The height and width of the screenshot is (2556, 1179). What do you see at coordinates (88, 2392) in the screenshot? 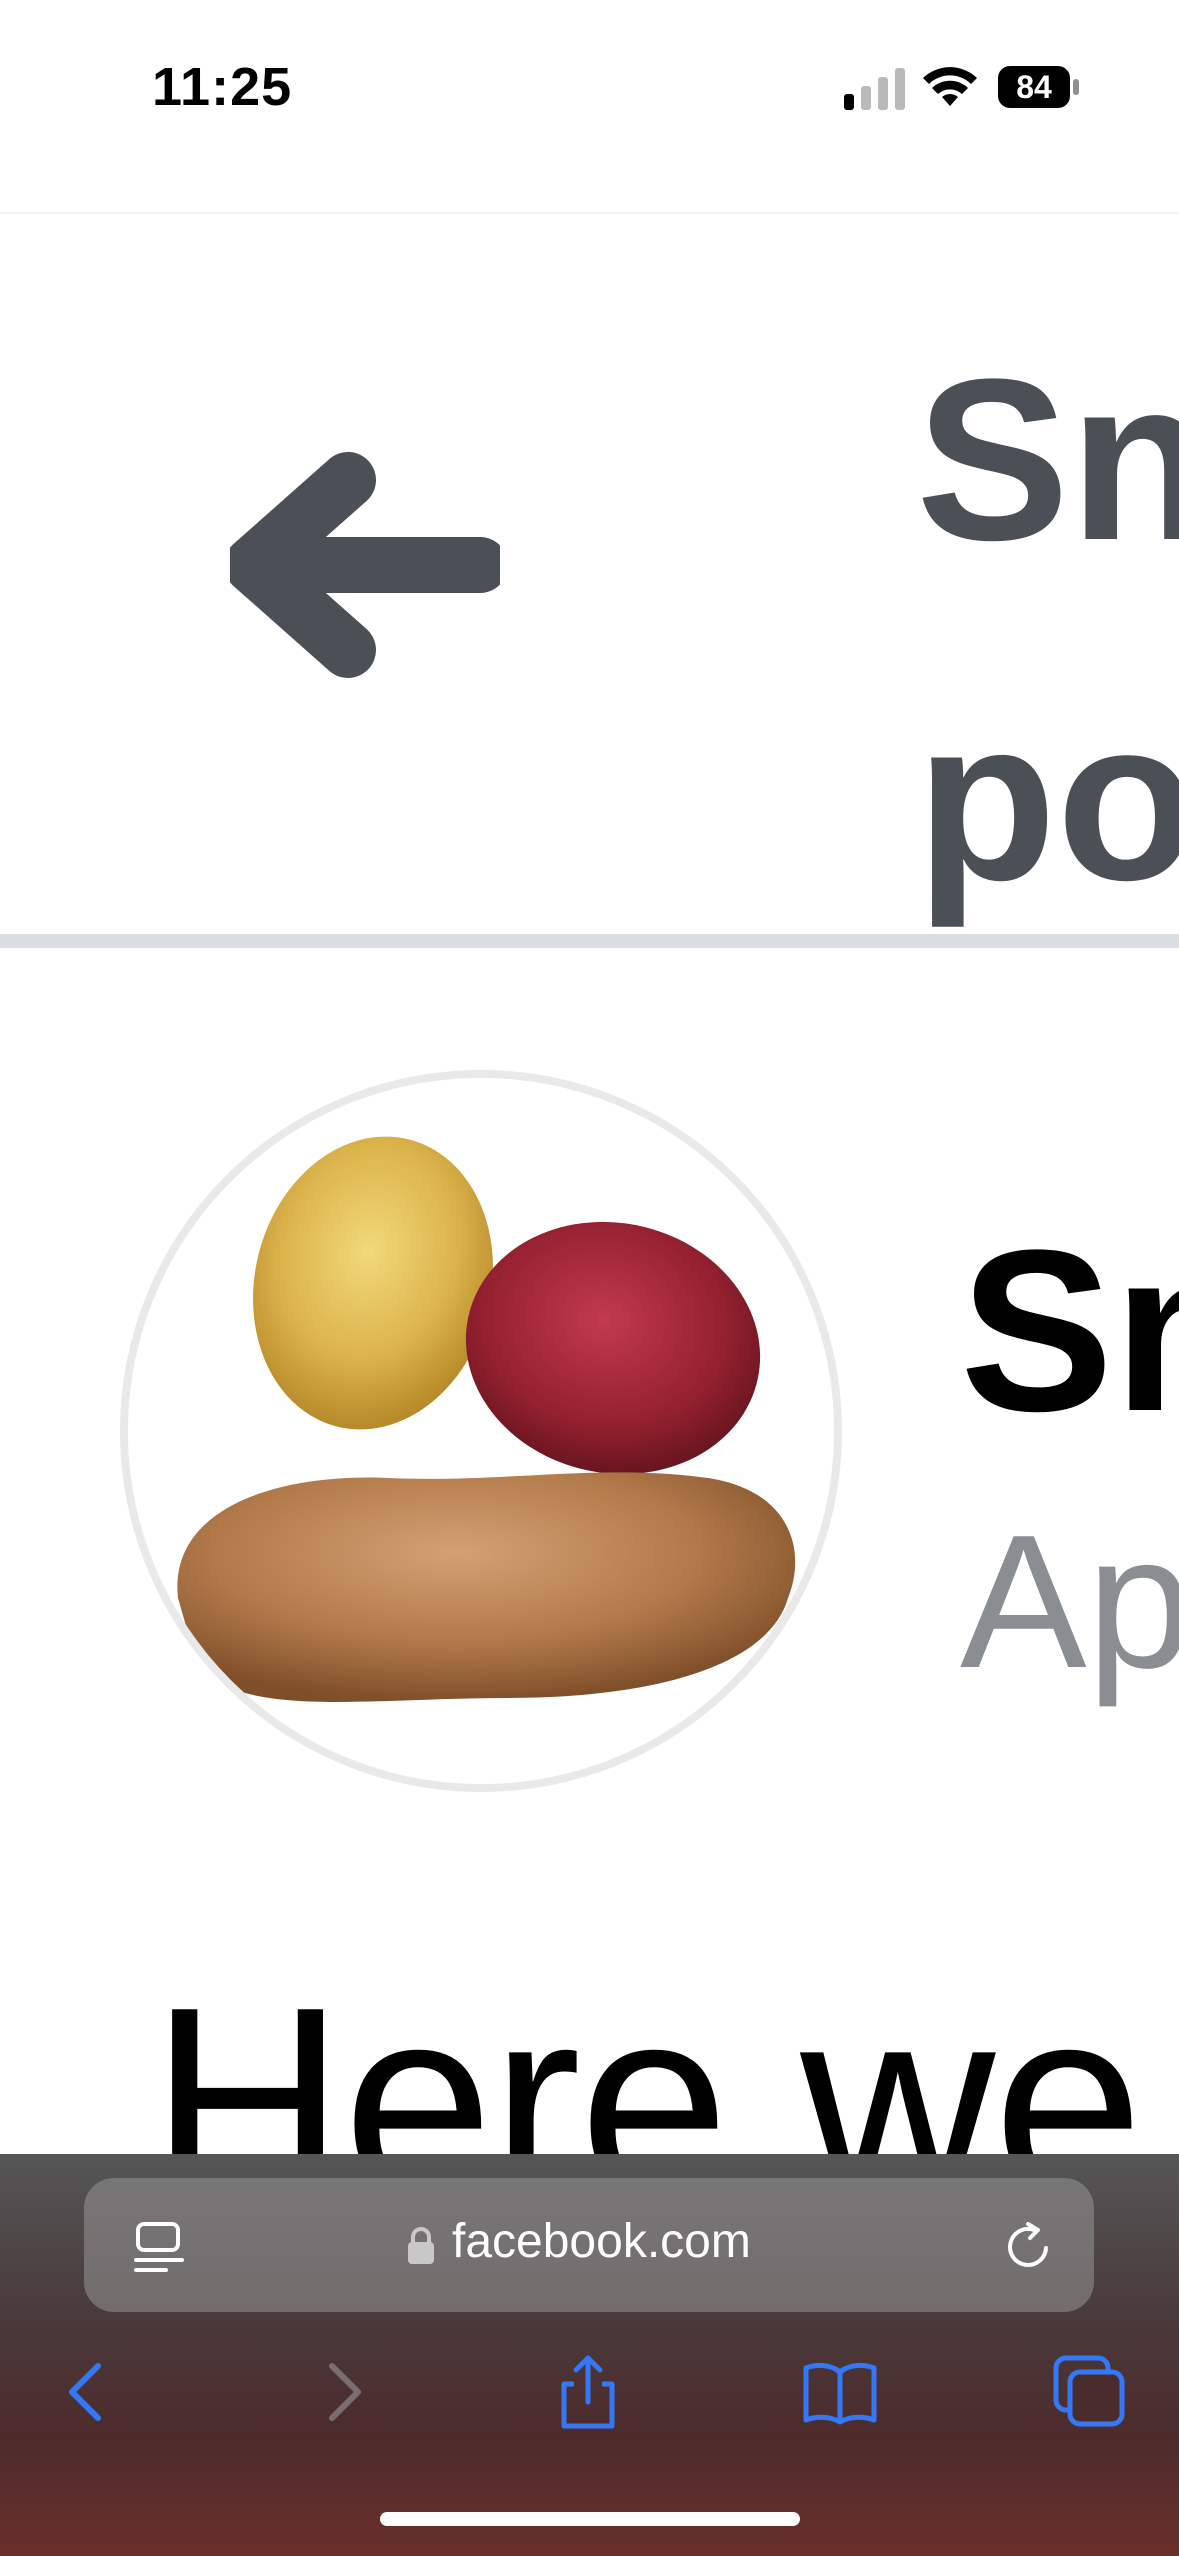
I see `back-chevron-icon` at bounding box center [88, 2392].